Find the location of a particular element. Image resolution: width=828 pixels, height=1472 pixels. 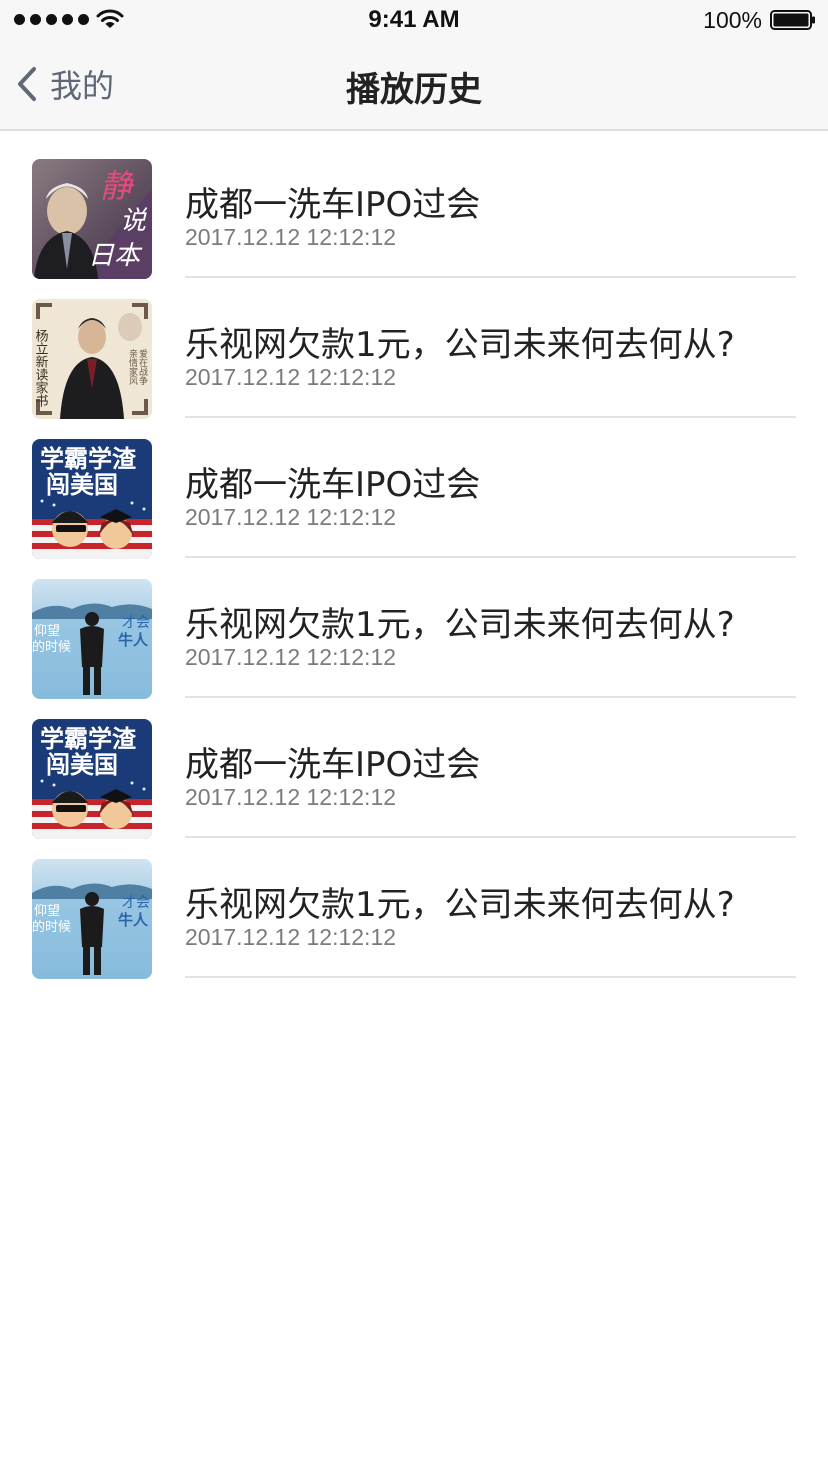

thumbnail-caption: 说 is located at coordinates (134, 221).